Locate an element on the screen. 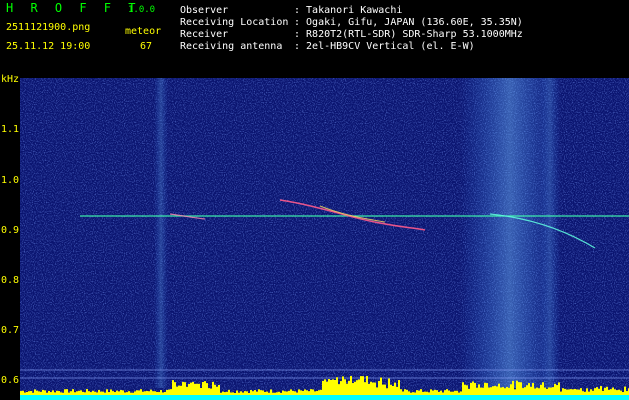 The height and width of the screenshot is (400, 629). y-tick-label: 0.8 is located at coordinates (10, 280).